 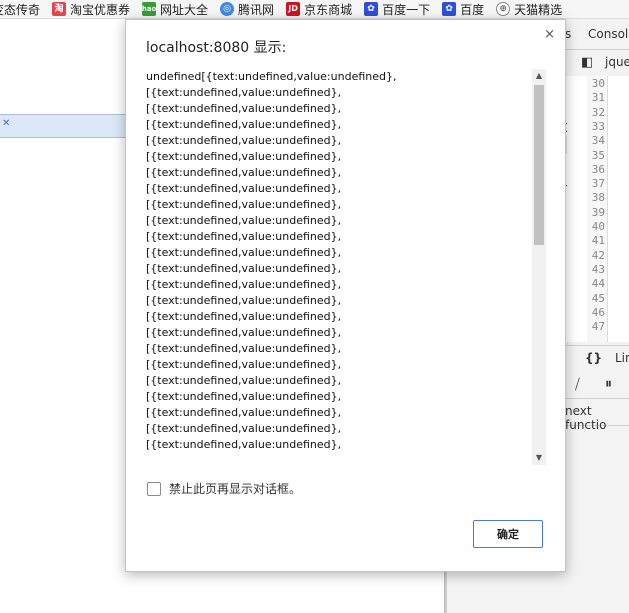 What do you see at coordinates (622, 358) in the screenshot?
I see `line-column-label: Lin` at bounding box center [622, 358].